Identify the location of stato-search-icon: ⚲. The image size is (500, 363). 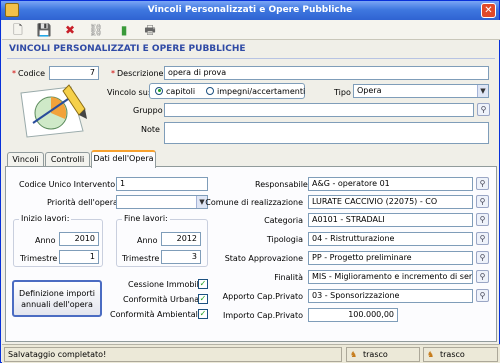
(482, 257).